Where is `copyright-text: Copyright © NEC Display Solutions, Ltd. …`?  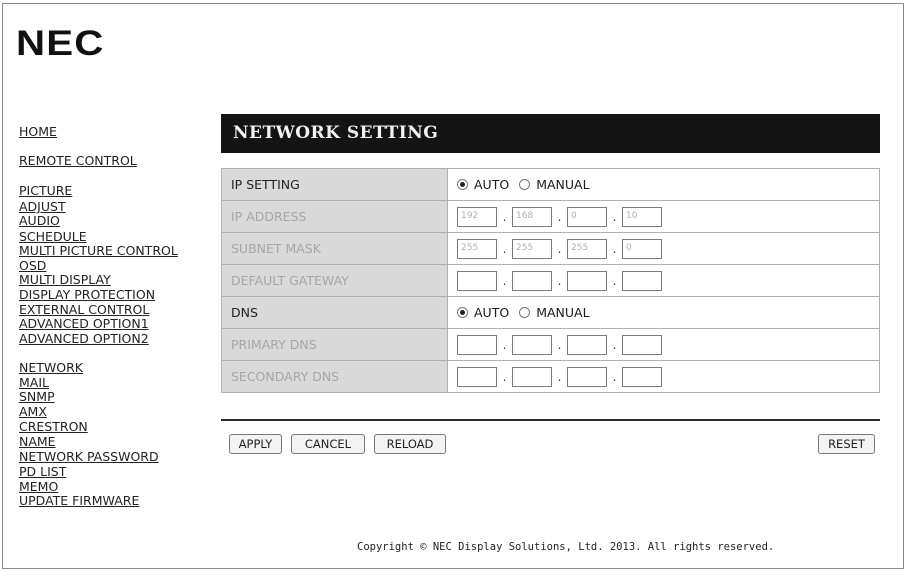
copyright-text: Copyright © NEC Display Solutions, Ltd. … is located at coordinates (566, 547).